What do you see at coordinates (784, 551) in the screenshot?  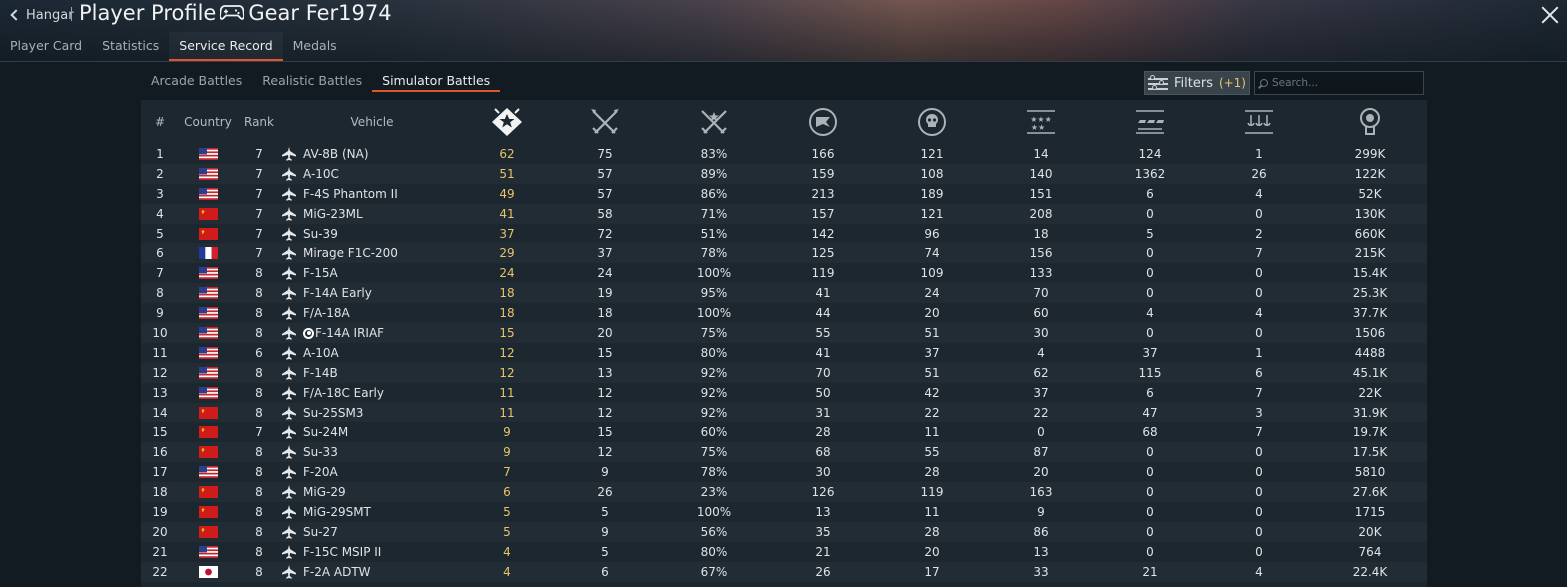 I see `table-row: 21 8 F-15C MSIP II 4 5 80% 21 20 13 0 0 764` at bounding box center [784, 551].